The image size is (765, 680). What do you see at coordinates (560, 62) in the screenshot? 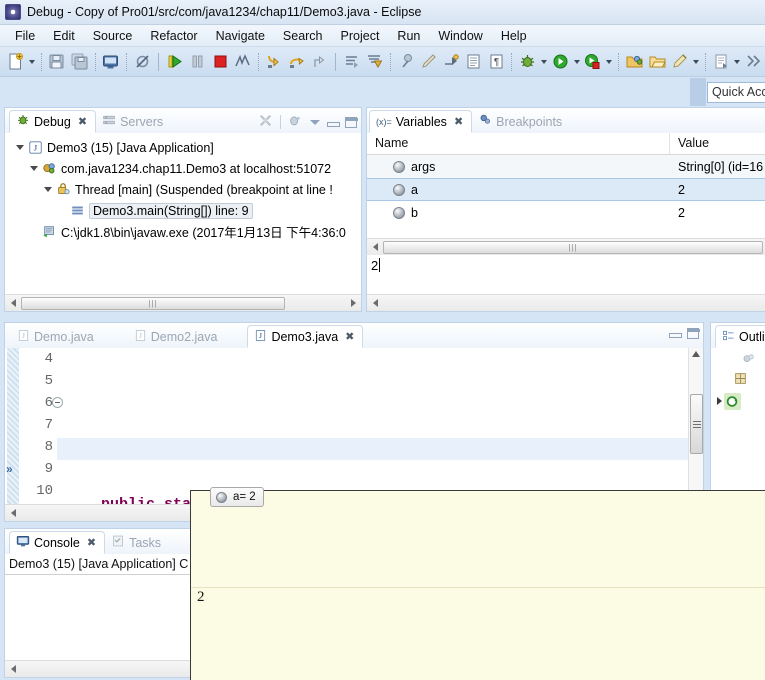
I see `run-icon` at bounding box center [560, 62].